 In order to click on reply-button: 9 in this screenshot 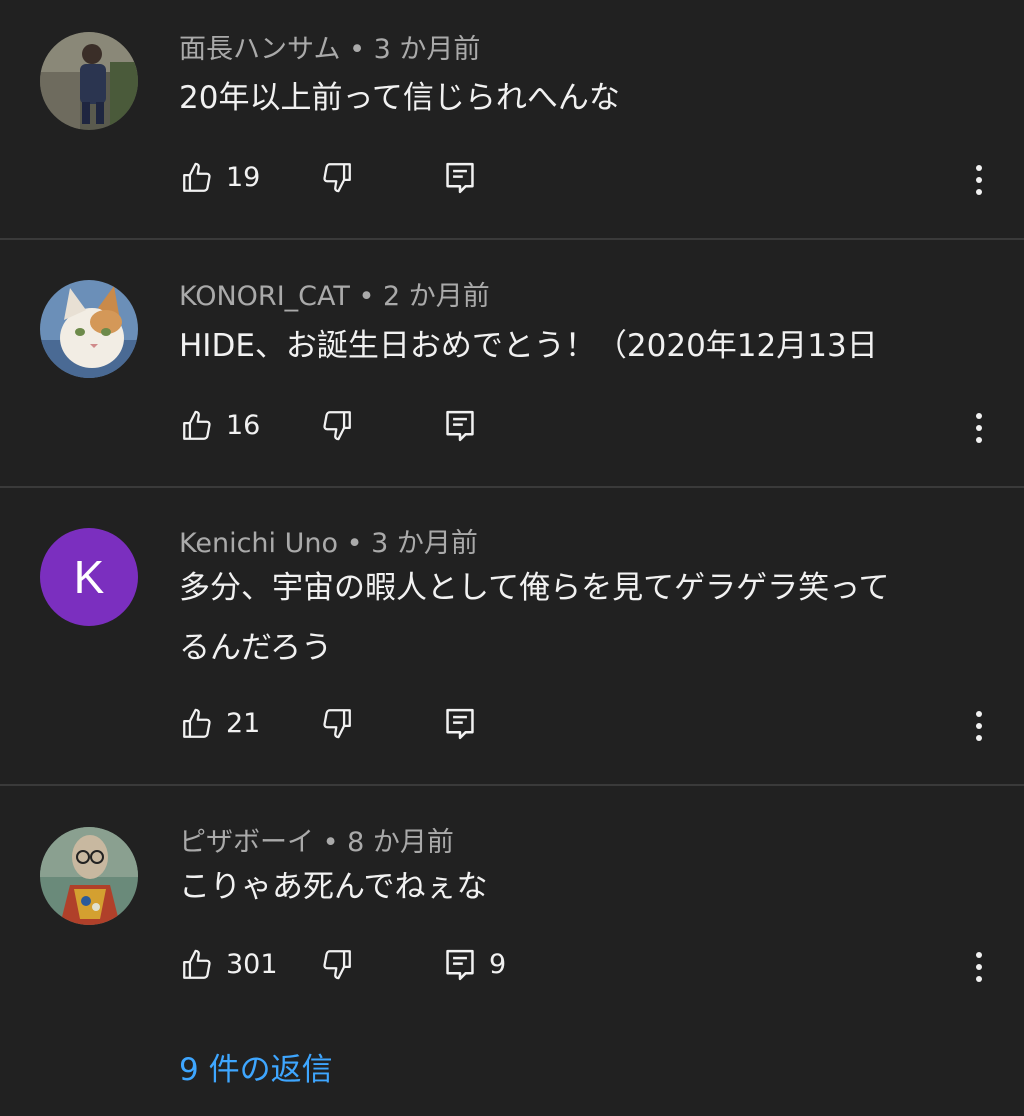, I will do `click(474, 965)`.